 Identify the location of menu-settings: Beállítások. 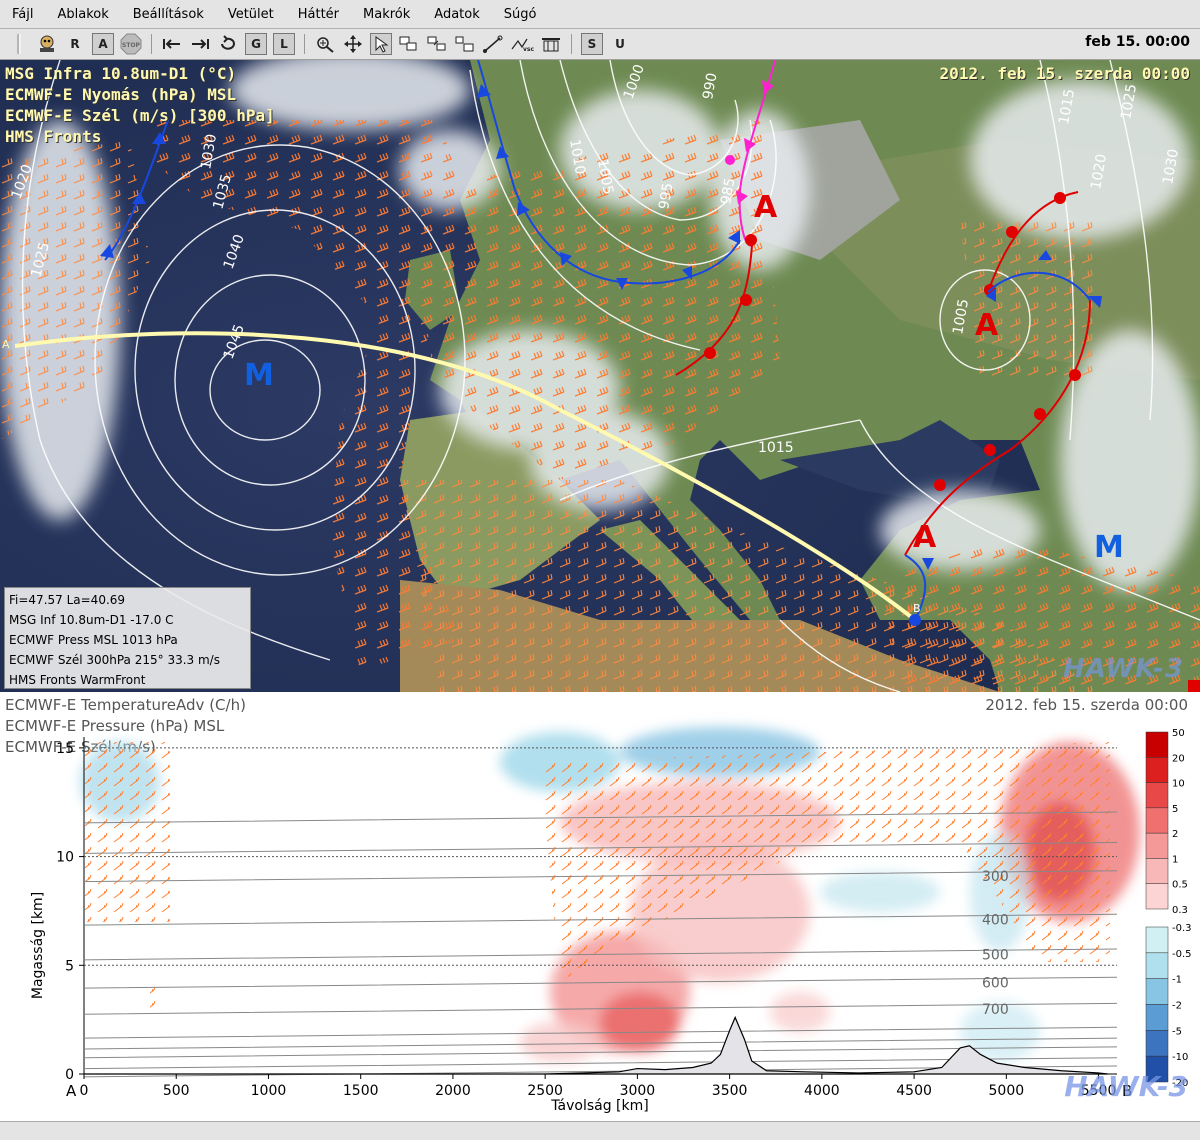
(168, 14).